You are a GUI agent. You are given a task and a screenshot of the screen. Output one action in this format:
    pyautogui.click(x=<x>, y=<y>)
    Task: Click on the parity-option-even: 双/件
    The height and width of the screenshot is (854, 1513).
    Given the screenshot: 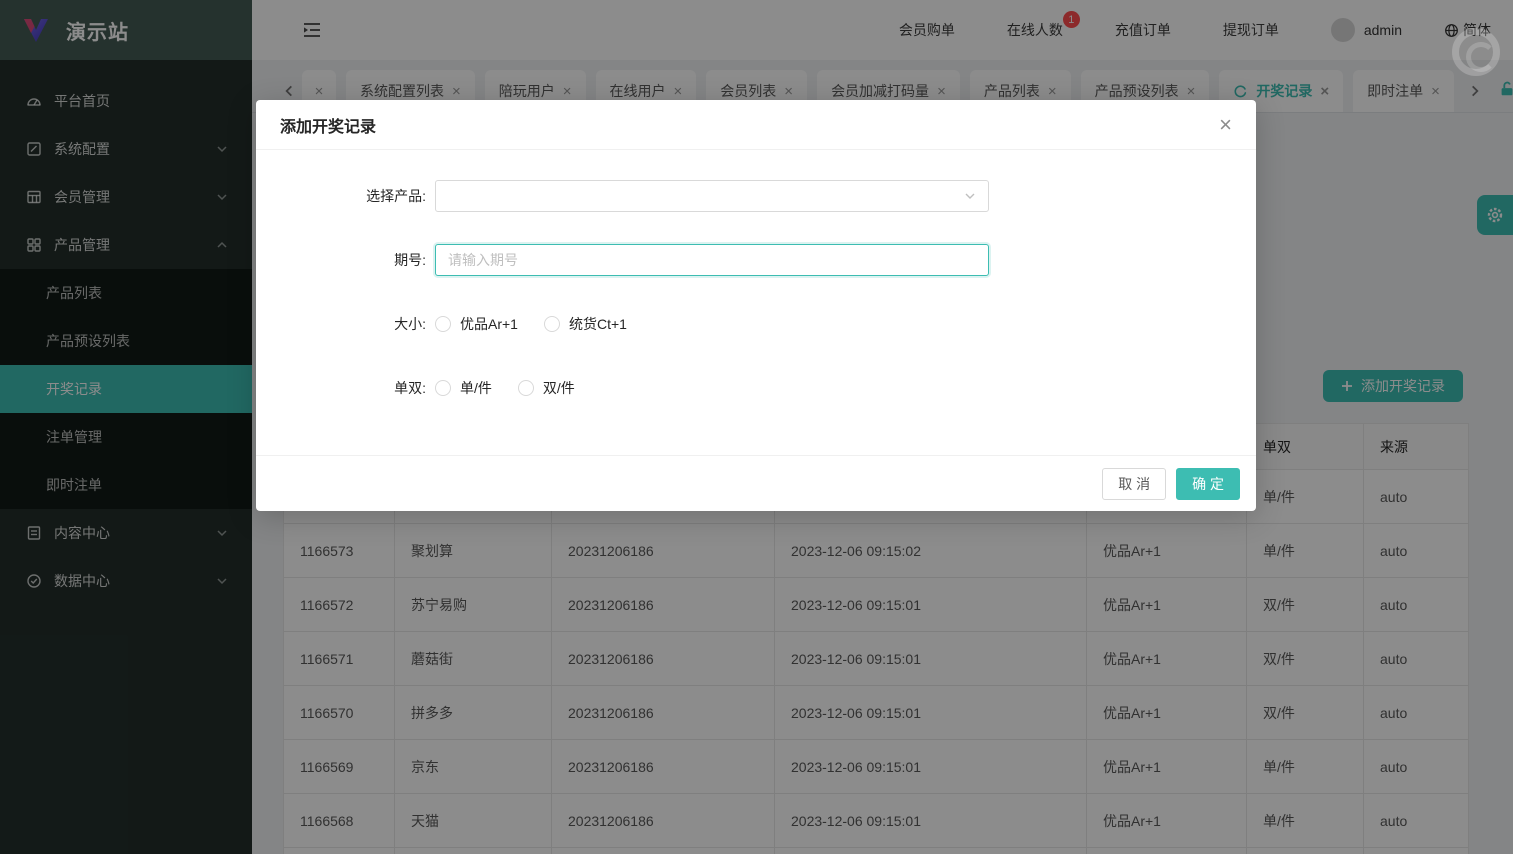 What is the action you would take?
    pyautogui.click(x=546, y=388)
    